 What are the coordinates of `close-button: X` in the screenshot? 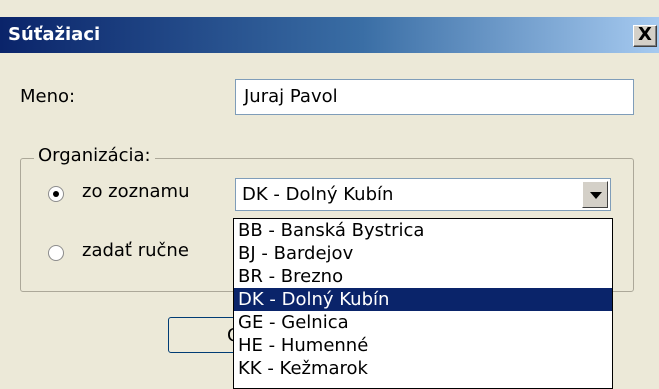 It's located at (645, 36).